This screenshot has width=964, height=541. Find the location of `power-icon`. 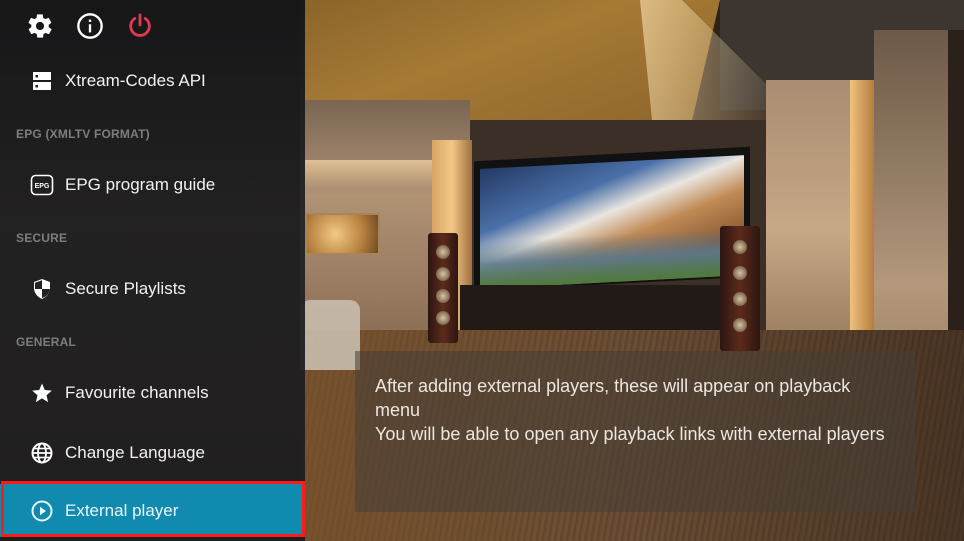

power-icon is located at coordinates (140, 25).